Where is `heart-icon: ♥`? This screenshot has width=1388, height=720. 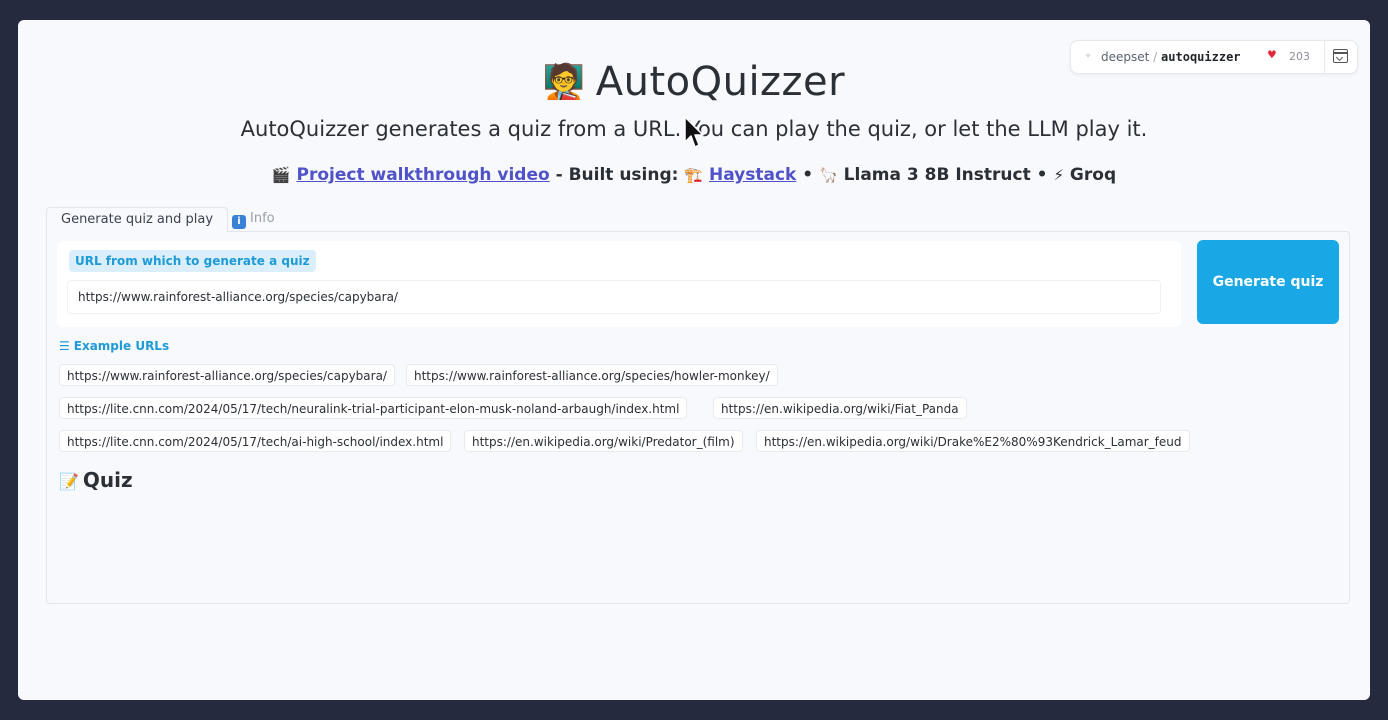 heart-icon: ♥ is located at coordinates (1272, 55).